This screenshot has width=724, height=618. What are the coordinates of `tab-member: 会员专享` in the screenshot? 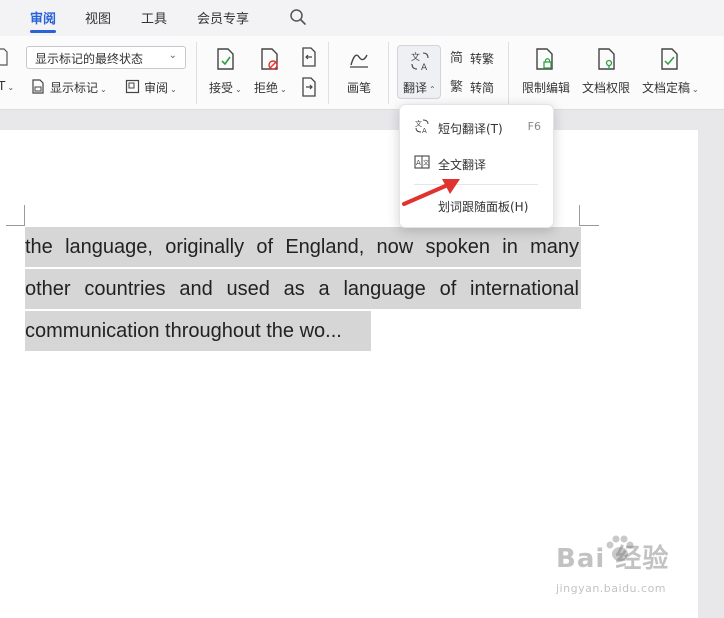 It's located at (223, 17).